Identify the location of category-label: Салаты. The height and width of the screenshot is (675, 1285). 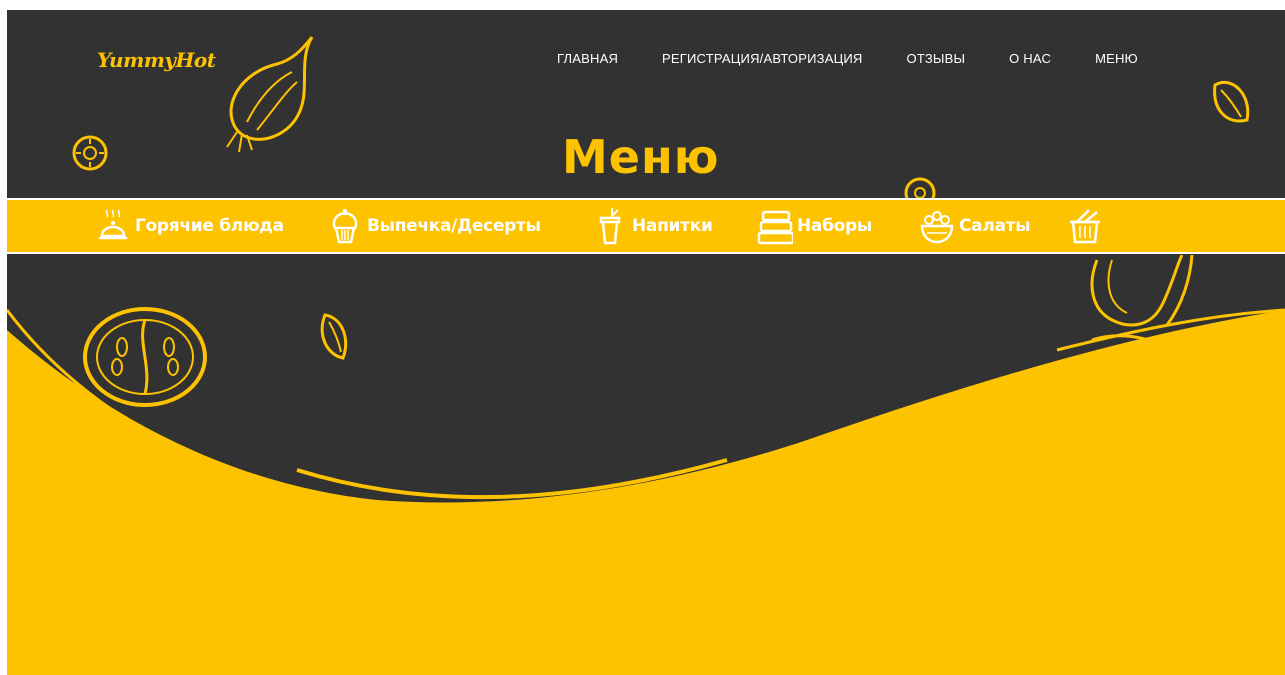
(995, 226).